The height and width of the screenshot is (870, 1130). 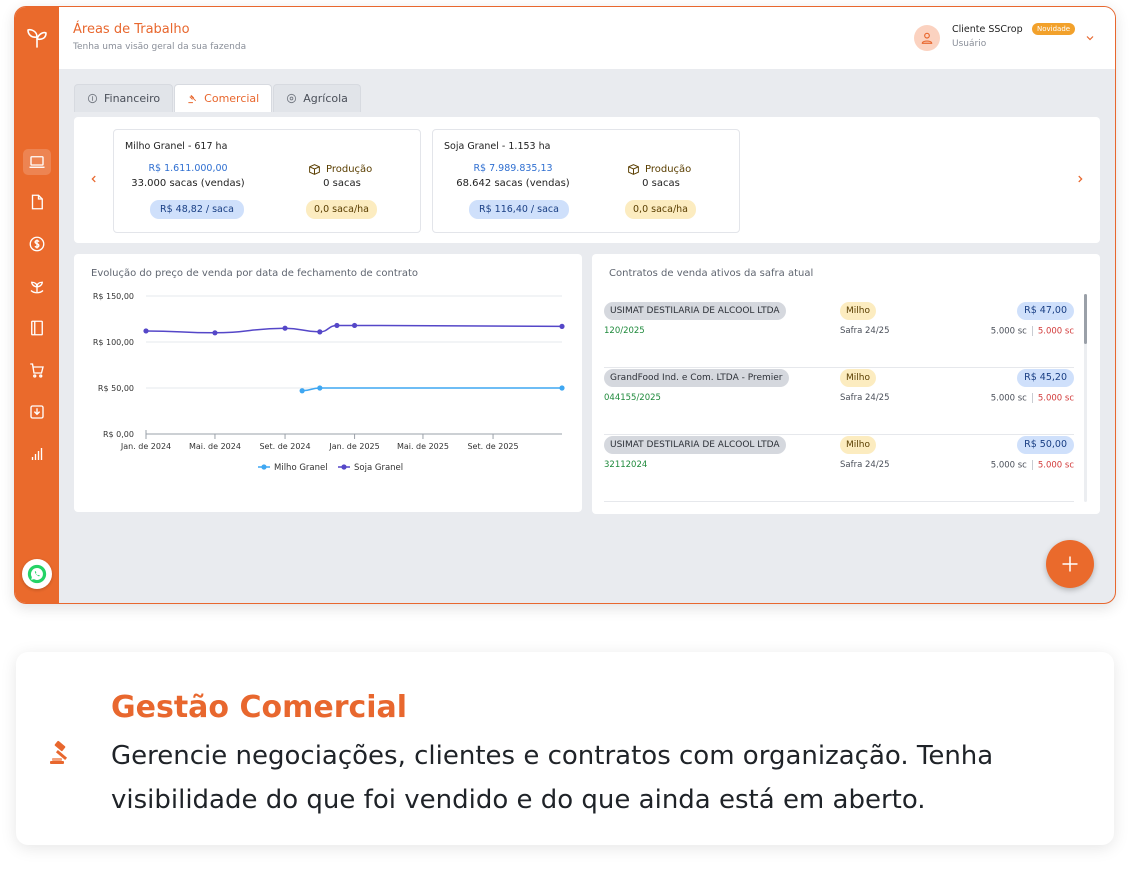 What do you see at coordinates (632, 398) in the screenshot?
I see `contract-number: 044155/2025` at bounding box center [632, 398].